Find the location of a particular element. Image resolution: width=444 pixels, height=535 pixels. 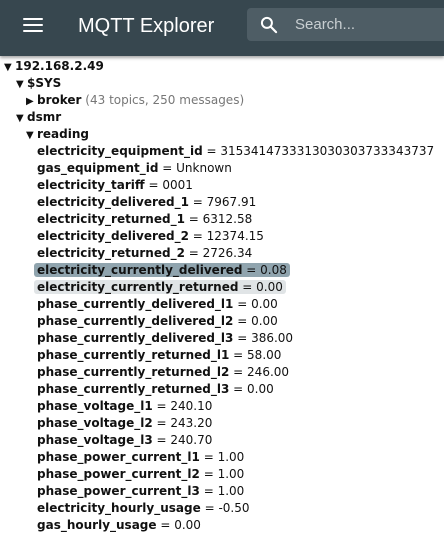

tree-leaf: phase_voltage_l1 = 240.10 is located at coordinates (124, 406).